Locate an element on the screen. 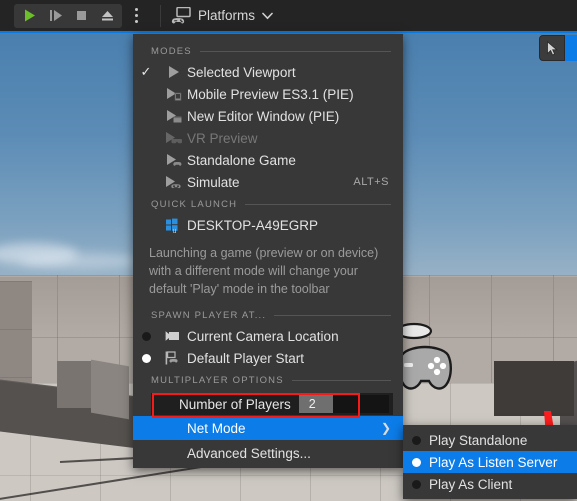 The image size is (577, 501). section-label: QUICK LAUNCH is located at coordinates (194, 204).